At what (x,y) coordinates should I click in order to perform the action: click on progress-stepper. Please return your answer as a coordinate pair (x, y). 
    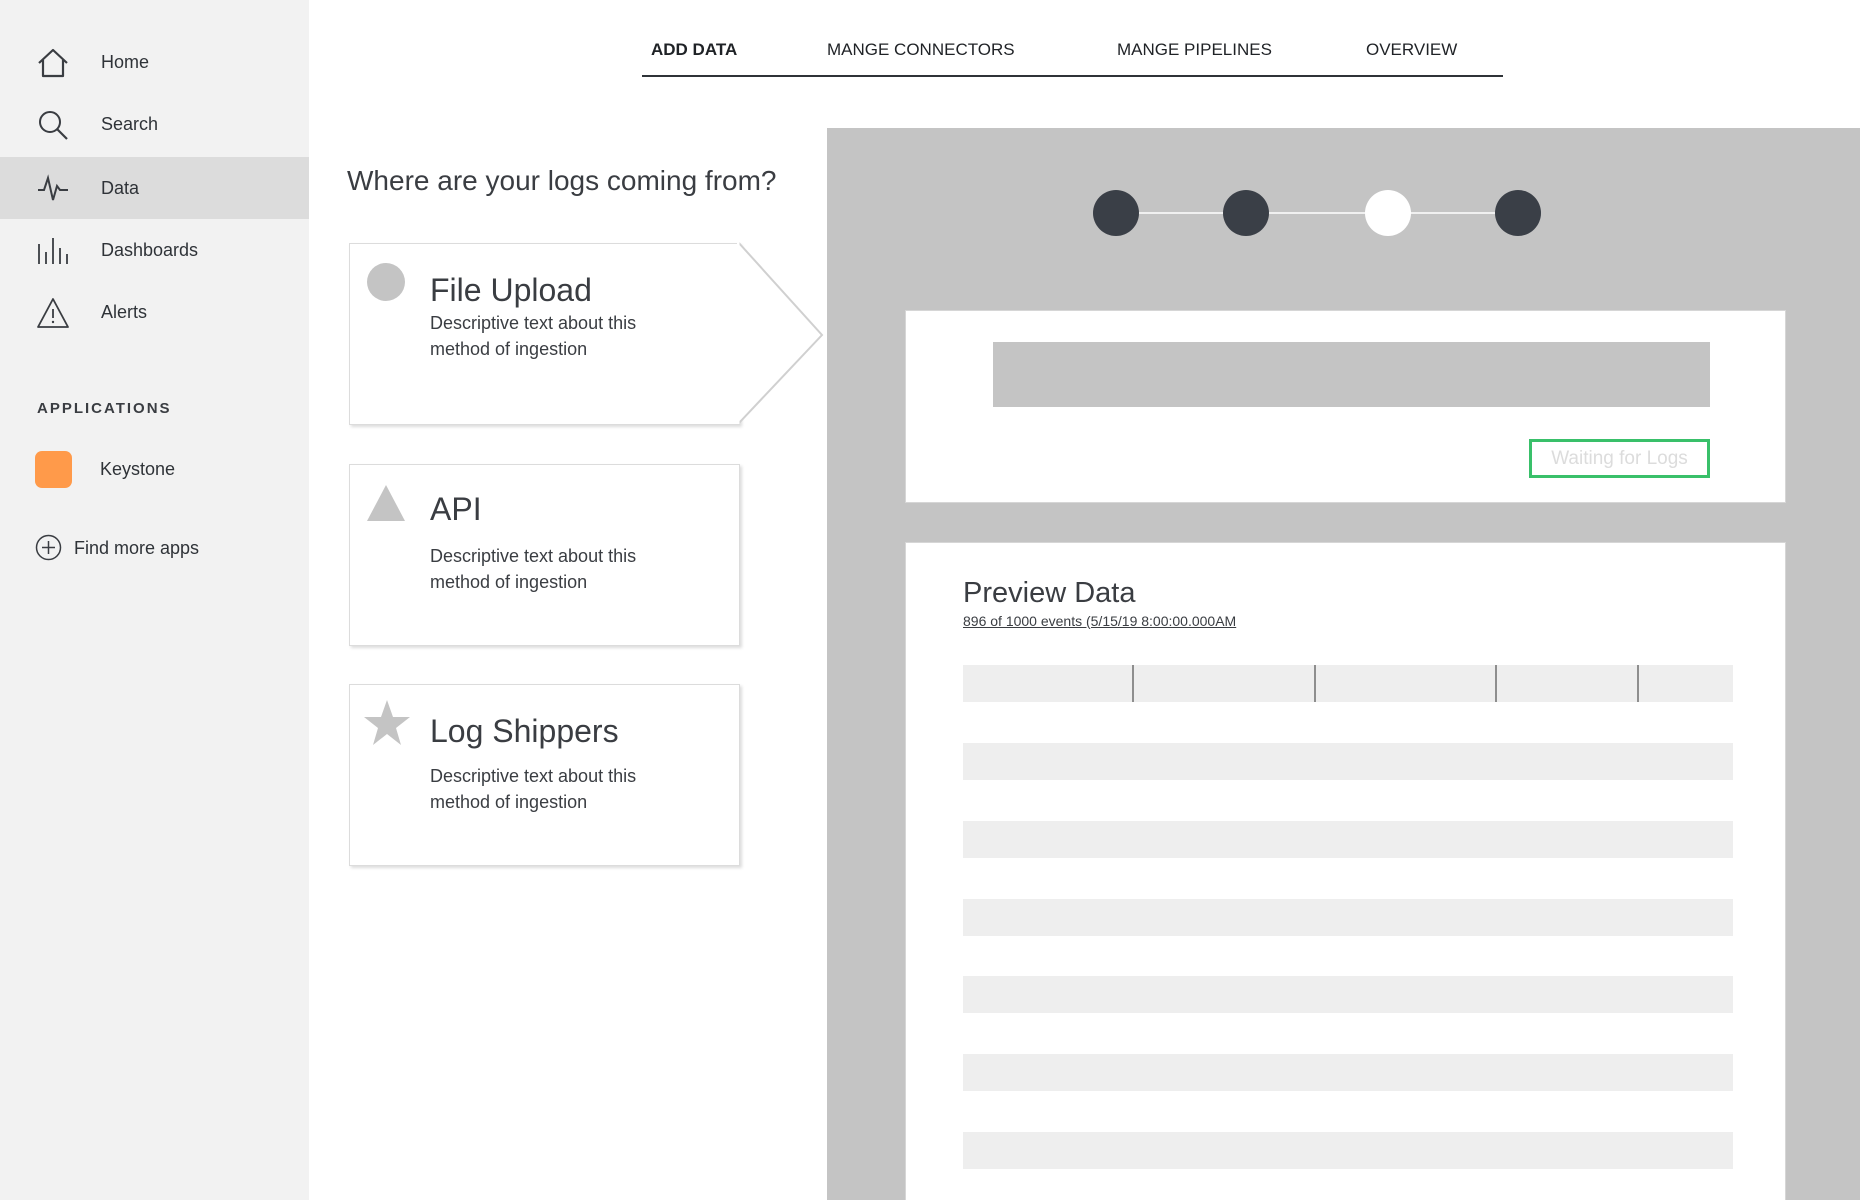
    Looking at the image, I should click on (1317, 213).